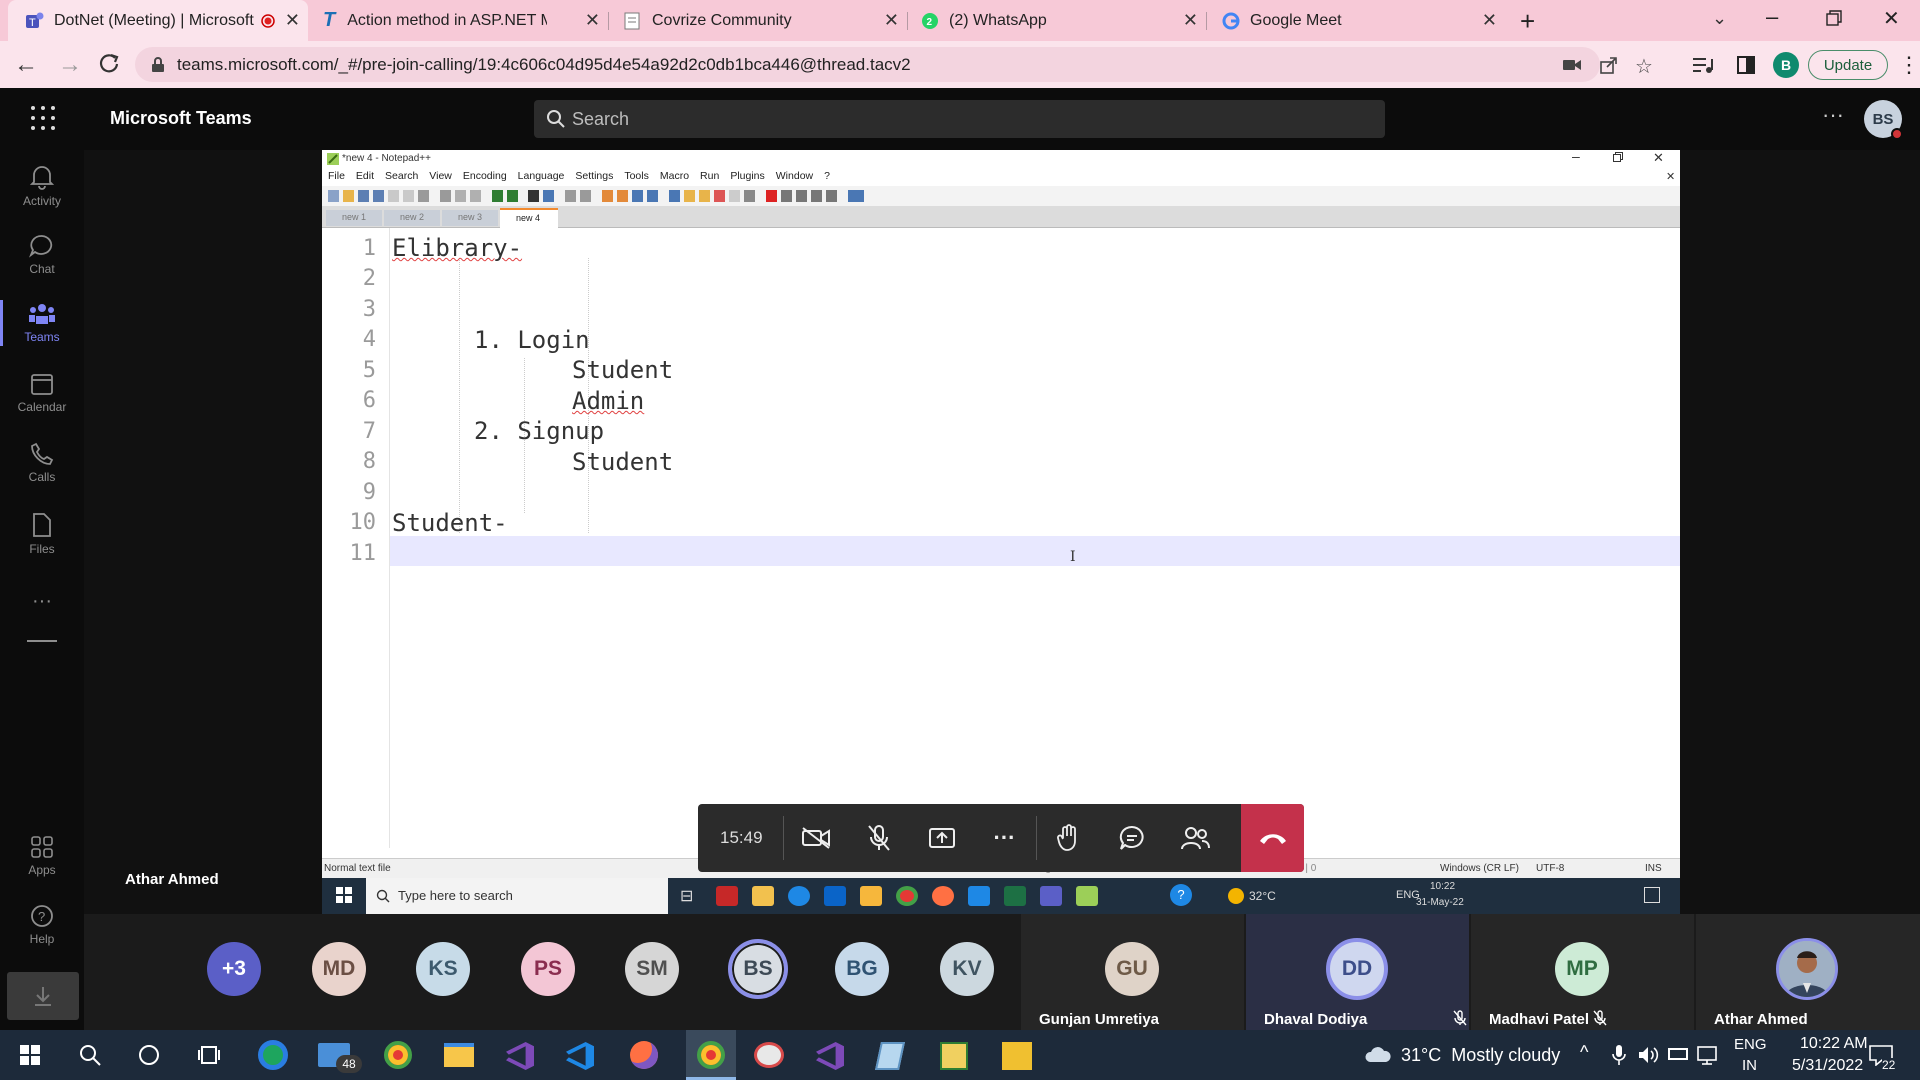  What do you see at coordinates (26, 65) in the screenshot?
I see `back-icon: ←` at bounding box center [26, 65].